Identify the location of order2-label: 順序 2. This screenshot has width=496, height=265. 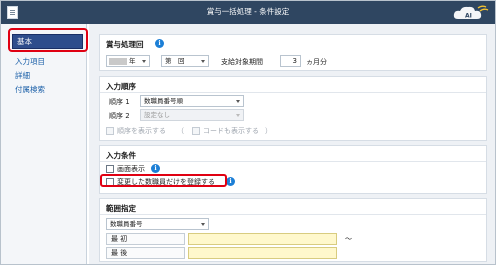
(119, 116).